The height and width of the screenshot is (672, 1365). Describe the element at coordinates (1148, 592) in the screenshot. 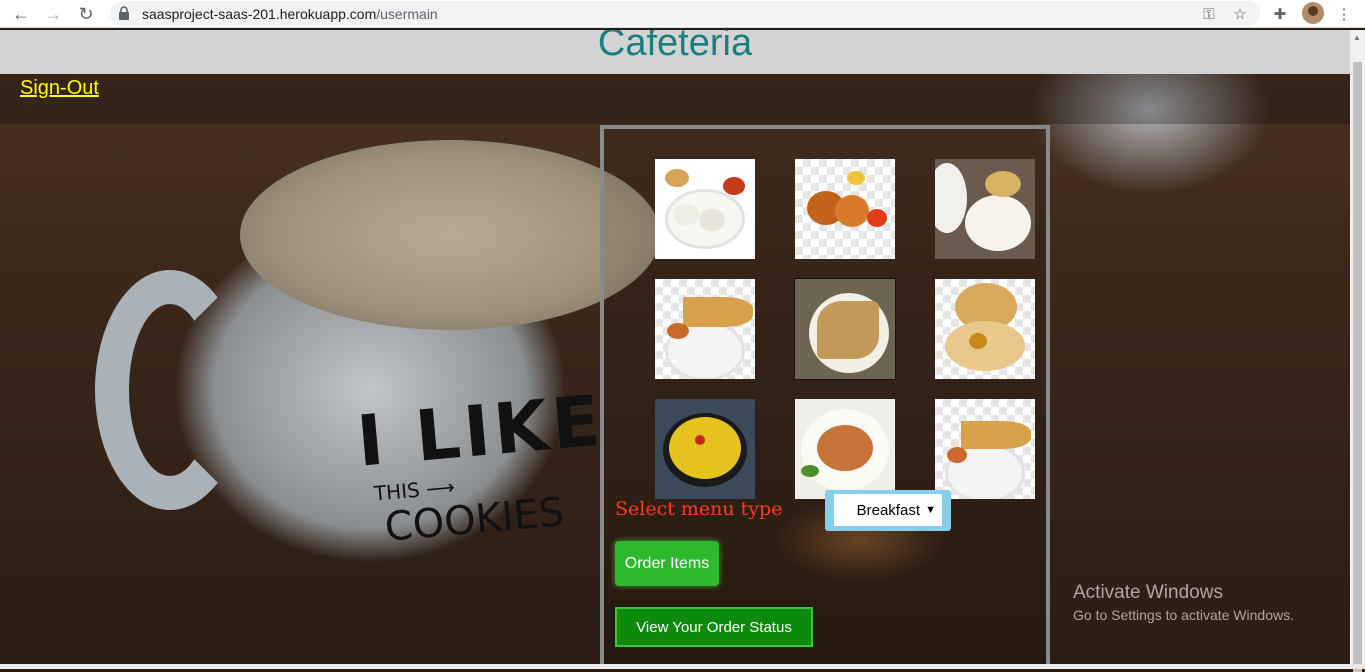

I see `watermark-title: Activate Windows` at that location.